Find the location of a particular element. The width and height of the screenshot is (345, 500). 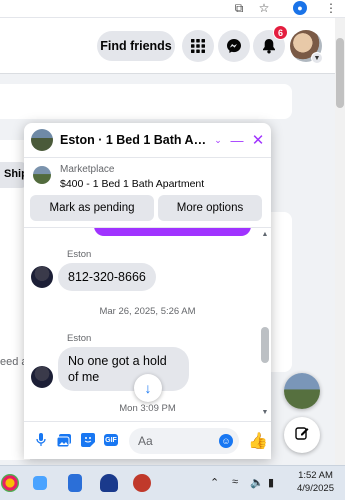

scroll-up-arrow: ▲ is located at coordinates (265, 234).